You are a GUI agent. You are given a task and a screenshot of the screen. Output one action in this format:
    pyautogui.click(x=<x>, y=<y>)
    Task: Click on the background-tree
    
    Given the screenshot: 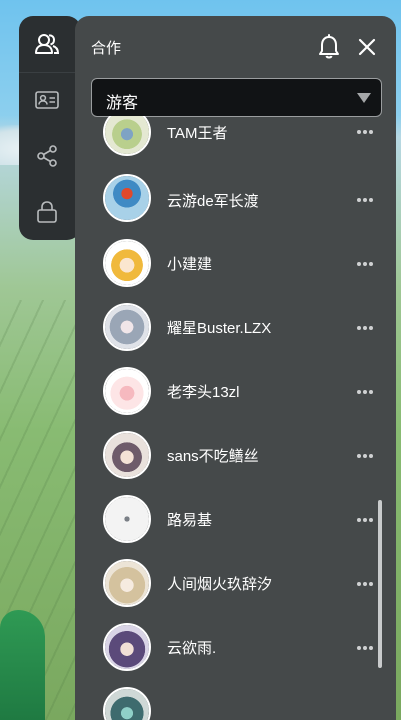 What is the action you would take?
    pyautogui.click(x=22, y=665)
    